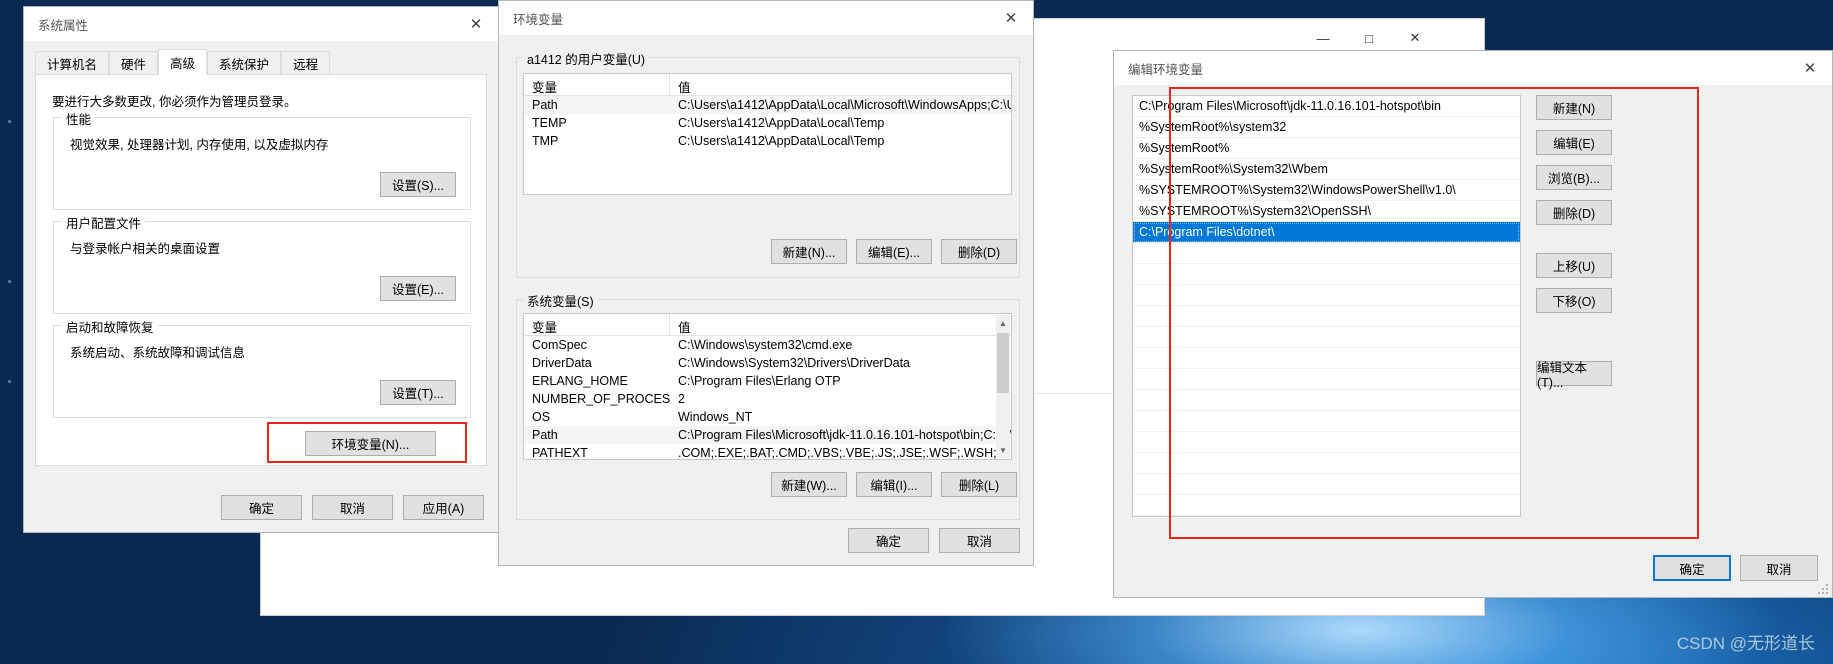  I want to click on table-row: TEMP C:\Users\a1412\AppData\Local\Temp, so click(767, 123).